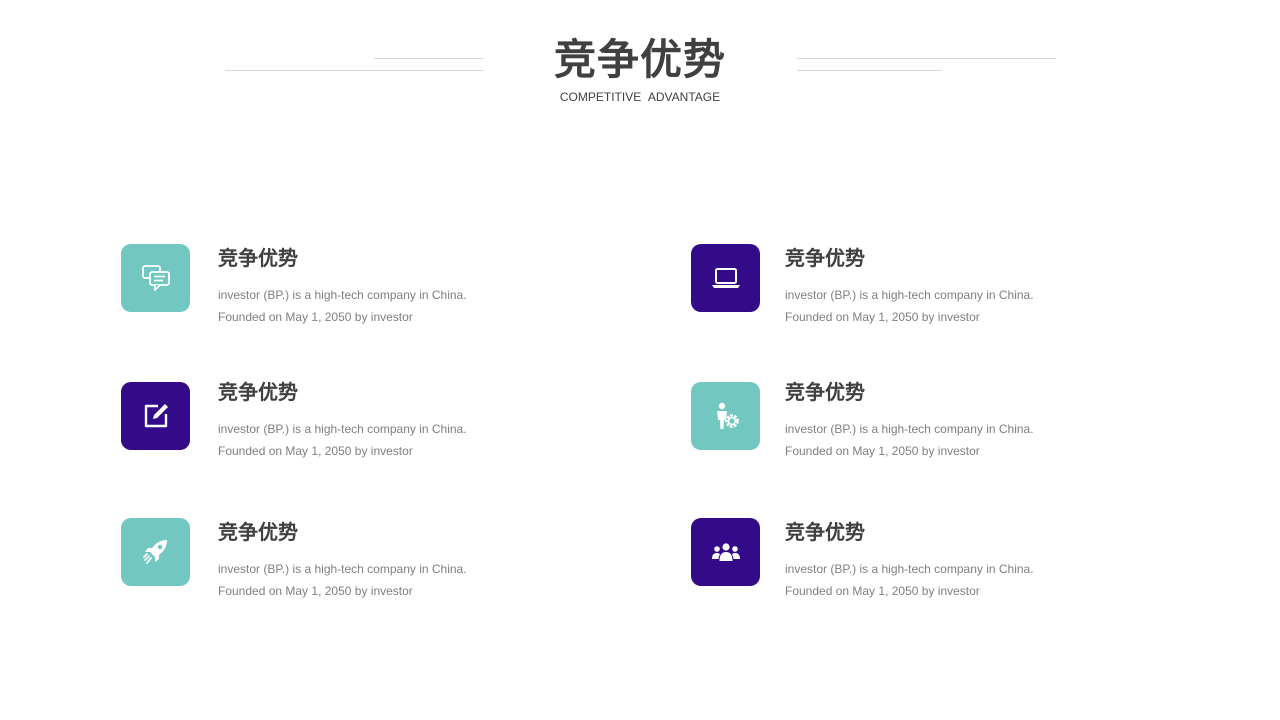 Image resolution: width=1280 pixels, height=720 pixels. Describe the element at coordinates (639, 59) in the screenshot. I see `page-title: 竞争优势` at that location.